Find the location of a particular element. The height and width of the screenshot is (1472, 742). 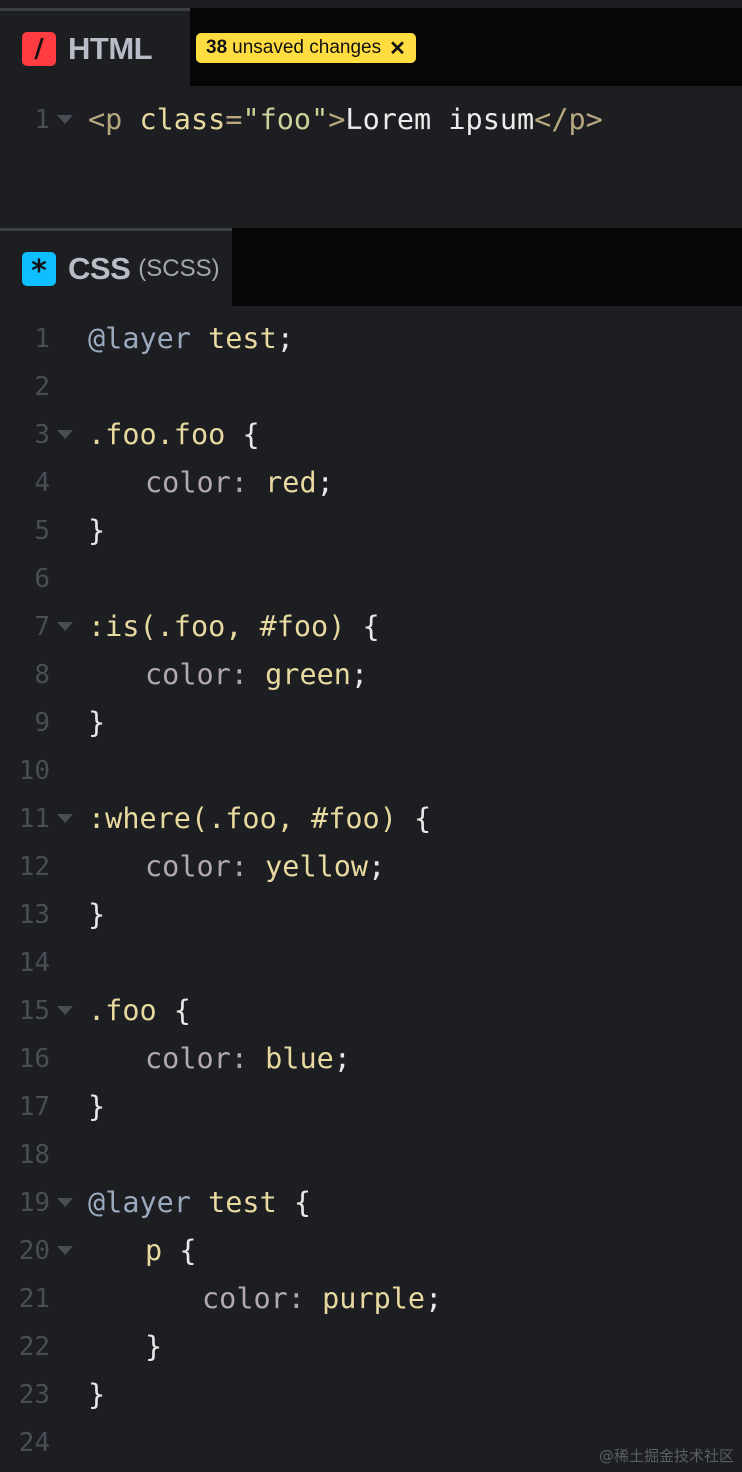

code-line: 1 <p class="foo">Lorem ipsum</p> is located at coordinates (371, 120).